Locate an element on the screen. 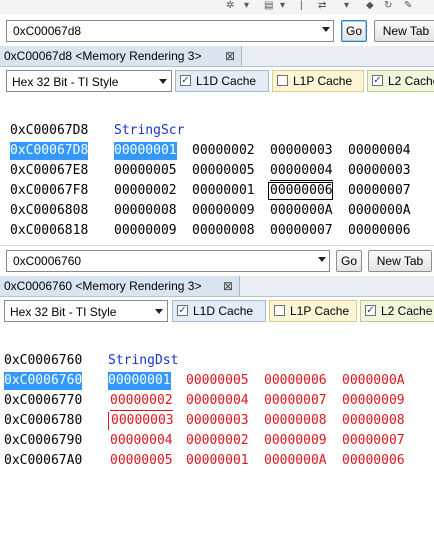 This screenshot has width=434, height=560. tab-label: 0xC0006760 <Memory Rendering 3> is located at coordinates (103, 286).